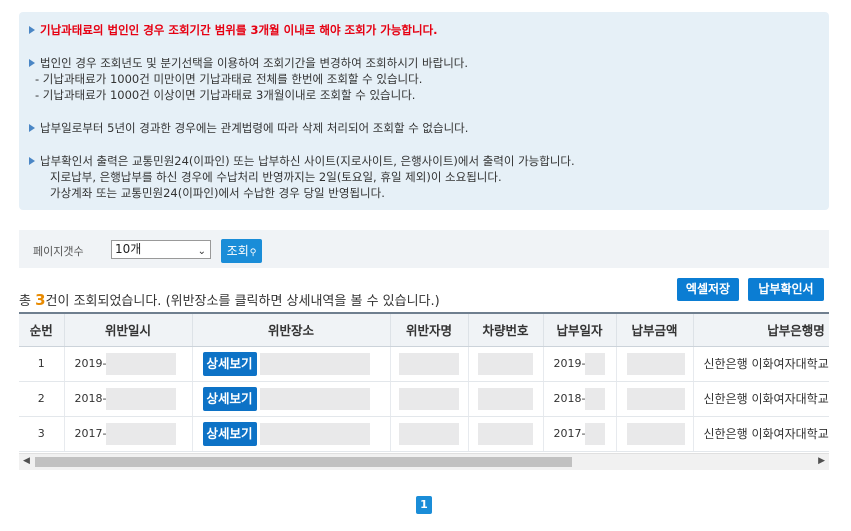 The image size is (851, 531). I want to click on row-payment-date: 2019-, so click(580, 364).